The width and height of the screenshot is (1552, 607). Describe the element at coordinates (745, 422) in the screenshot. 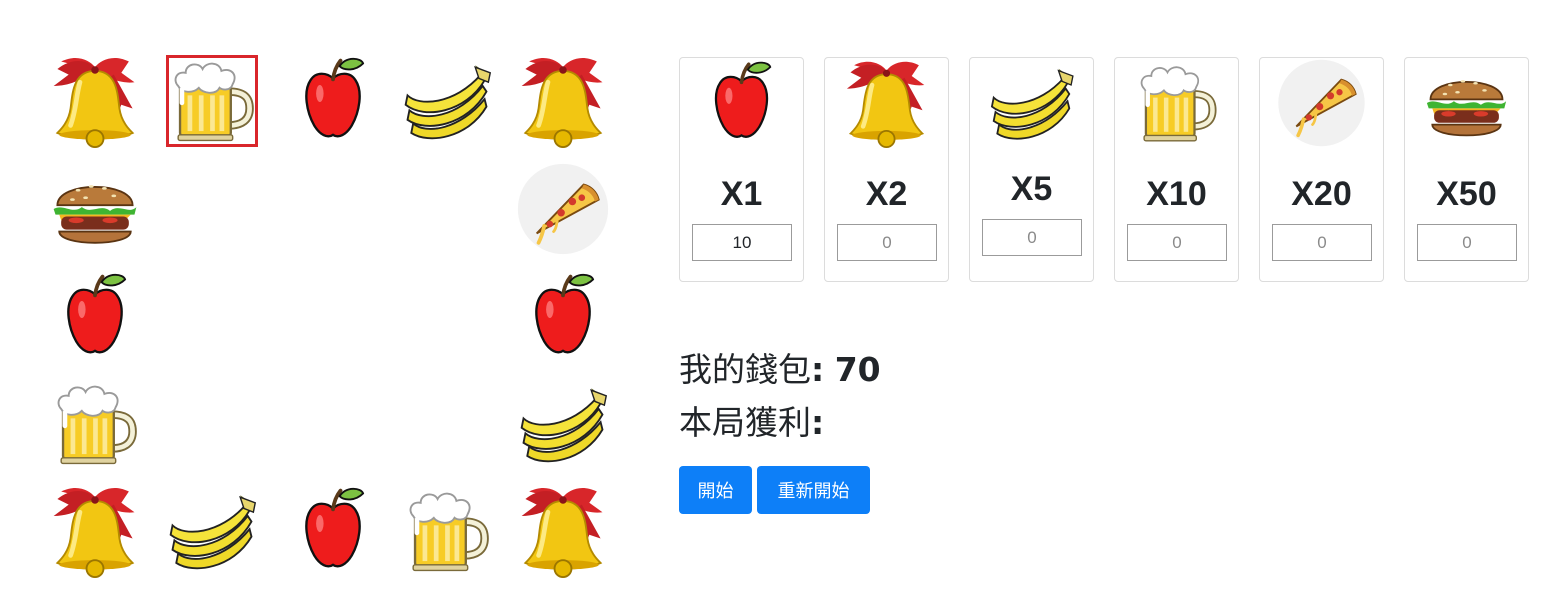

I see `round-profit-label: 本局獲利` at that location.